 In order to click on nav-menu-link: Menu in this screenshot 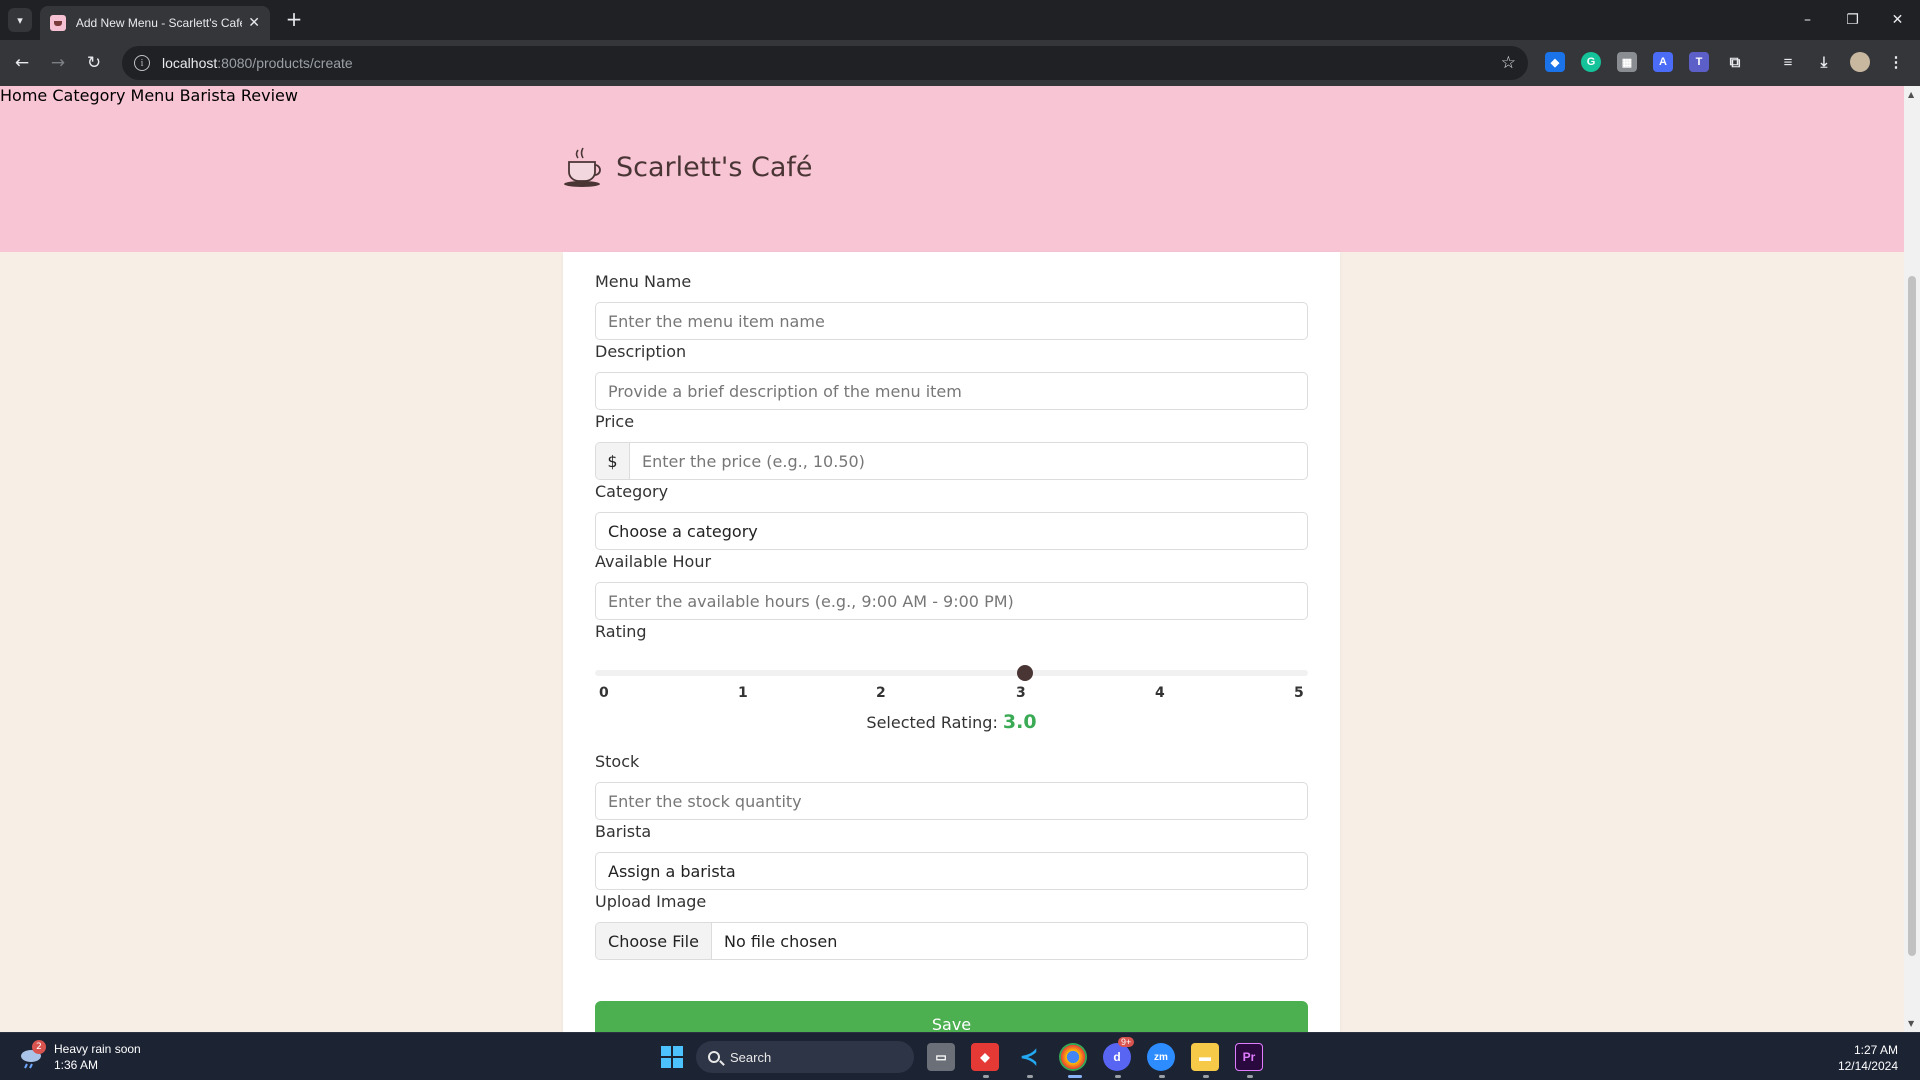, I will do `click(153, 95)`.